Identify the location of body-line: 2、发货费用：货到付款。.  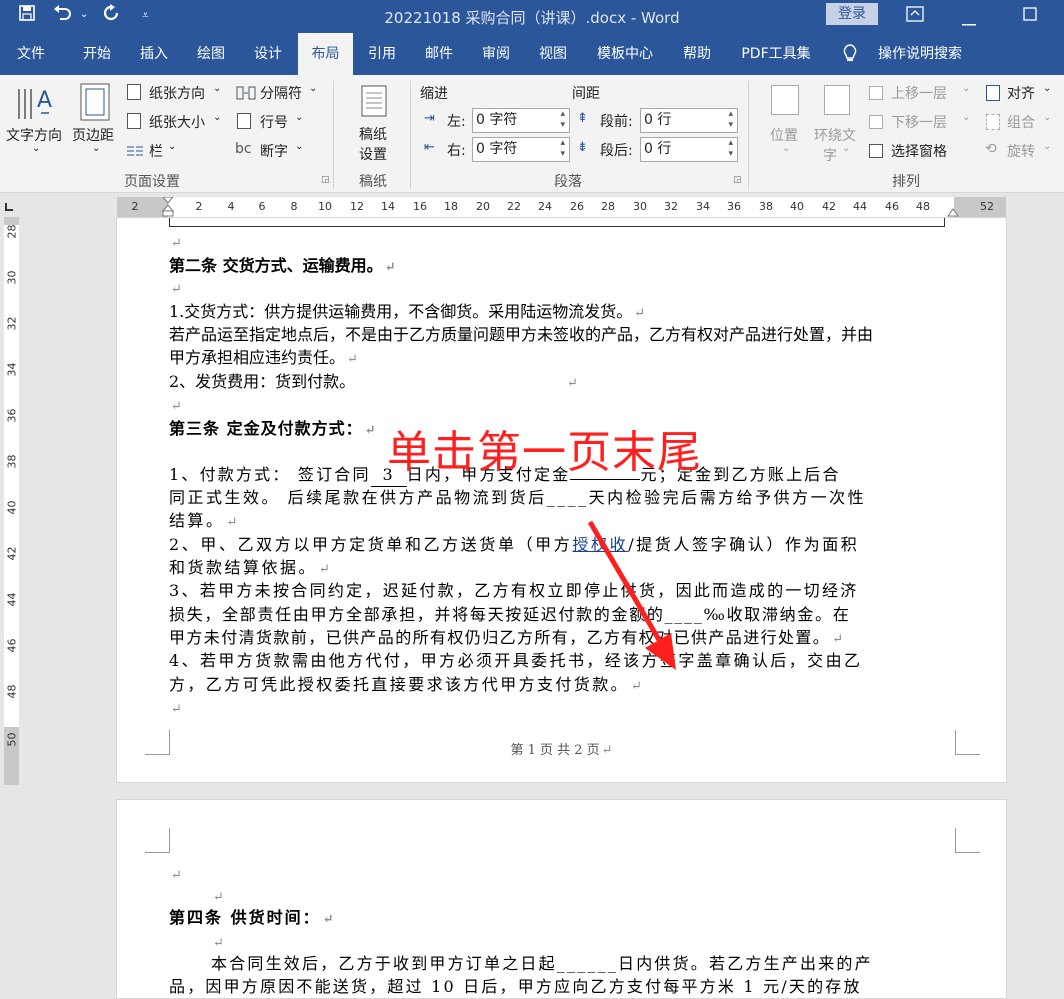
(262, 381).